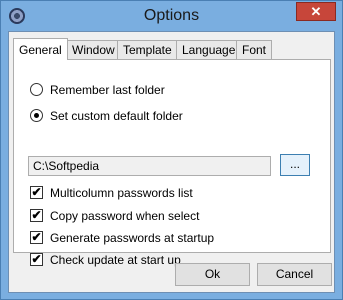 Image resolution: width=343 pixels, height=300 pixels. What do you see at coordinates (125, 216) in the screenshot?
I see `copy-password-label: Copy password when select` at bounding box center [125, 216].